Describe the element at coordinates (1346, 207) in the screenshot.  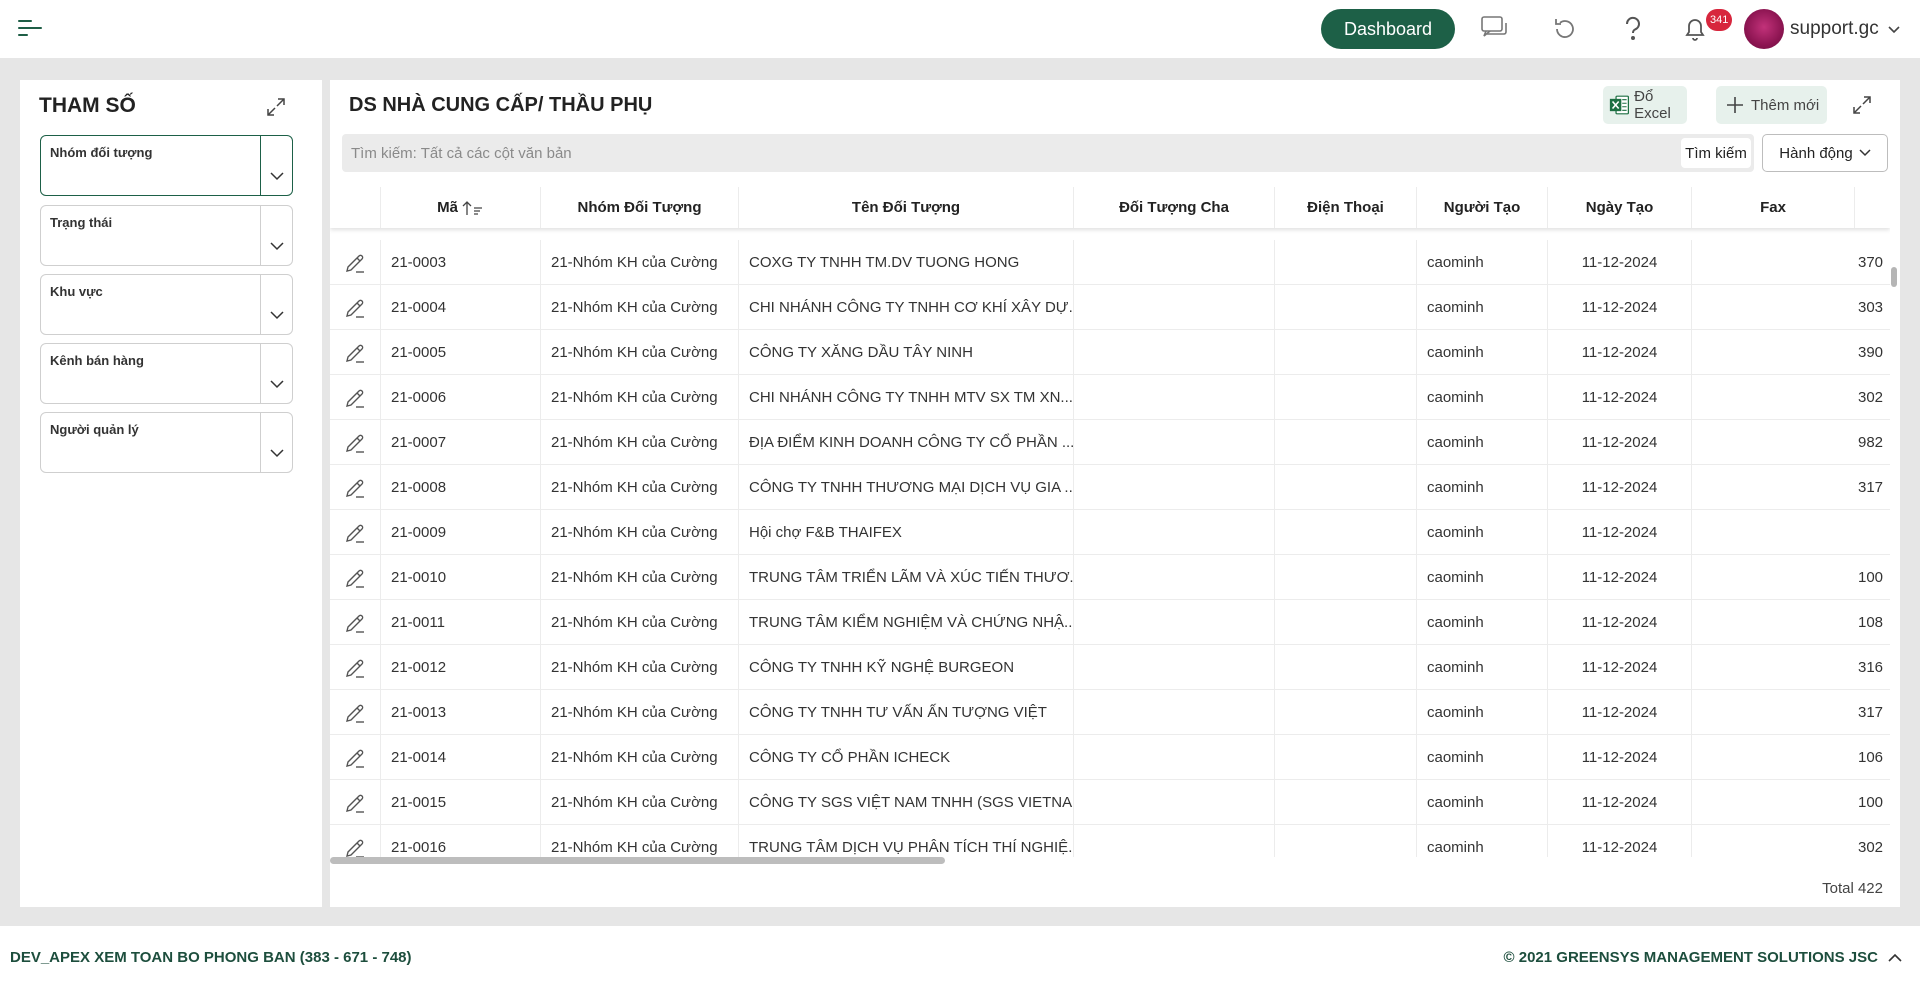
I see `column-header-dien-thoai: Điện Thoại` at that location.